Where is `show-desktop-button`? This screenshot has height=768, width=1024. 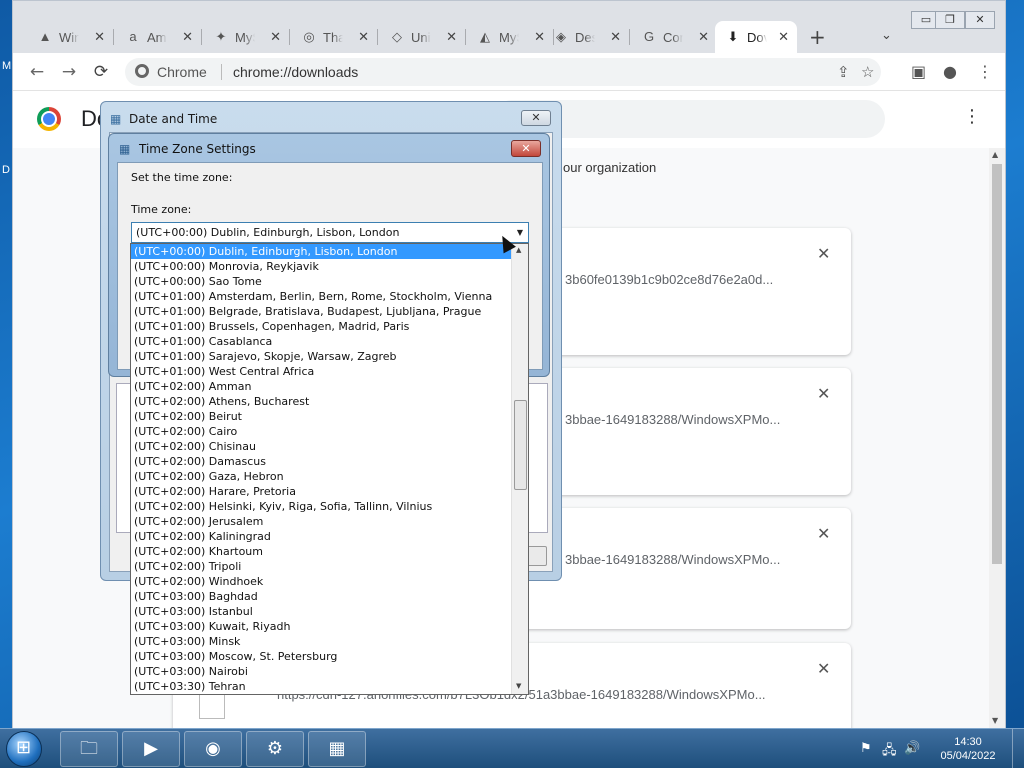 show-desktop-button is located at coordinates (1018, 748).